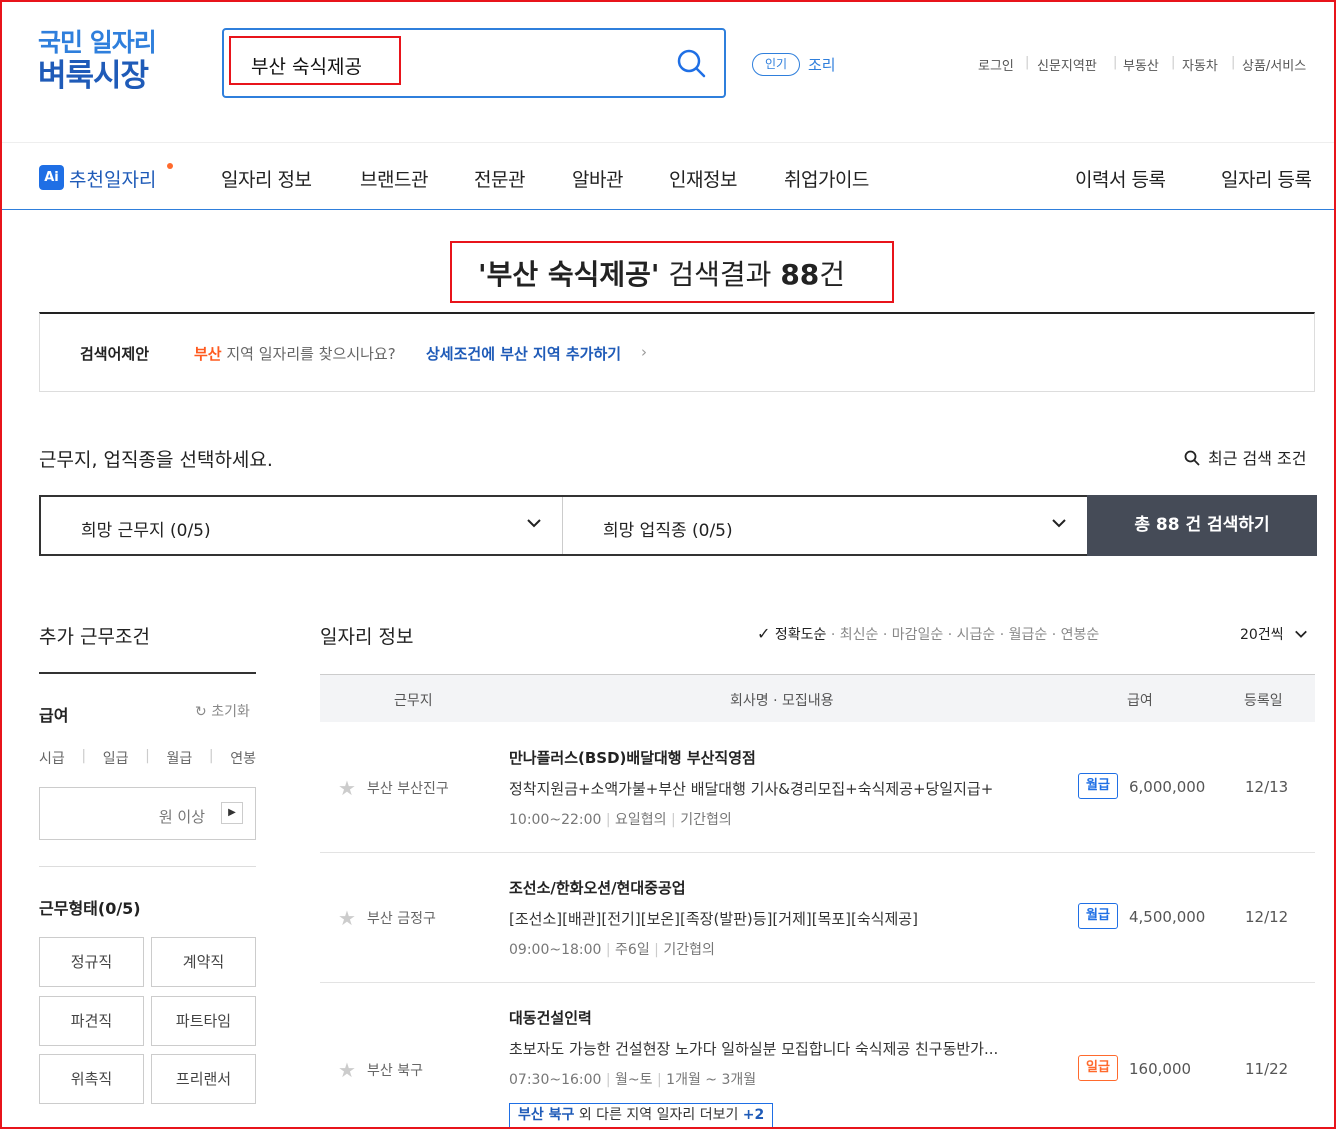 This screenshot has height=1129, width=1336. Describe the element at coordinates (201, 712) in the screenshot. I see `refresh-icon: ↻` at that location.